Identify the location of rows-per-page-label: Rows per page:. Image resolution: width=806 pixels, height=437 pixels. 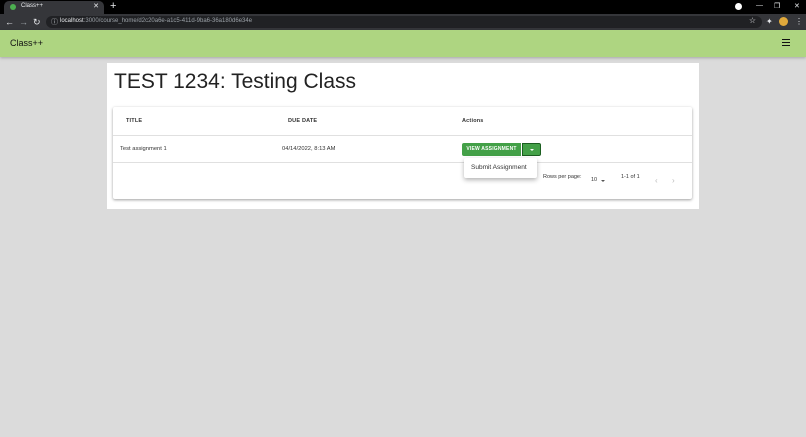
(562, 177).